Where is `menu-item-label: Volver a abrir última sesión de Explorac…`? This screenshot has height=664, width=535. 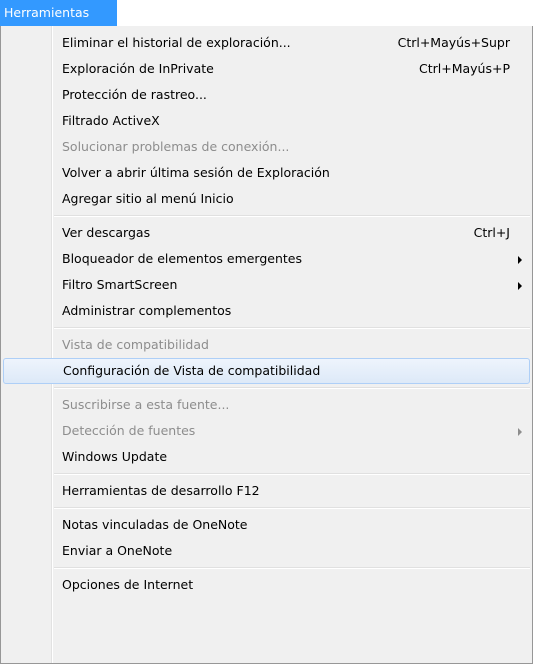
menu-item-label: Volver a abrir última sesión de Explorac… is located at coordinates (196, 172).